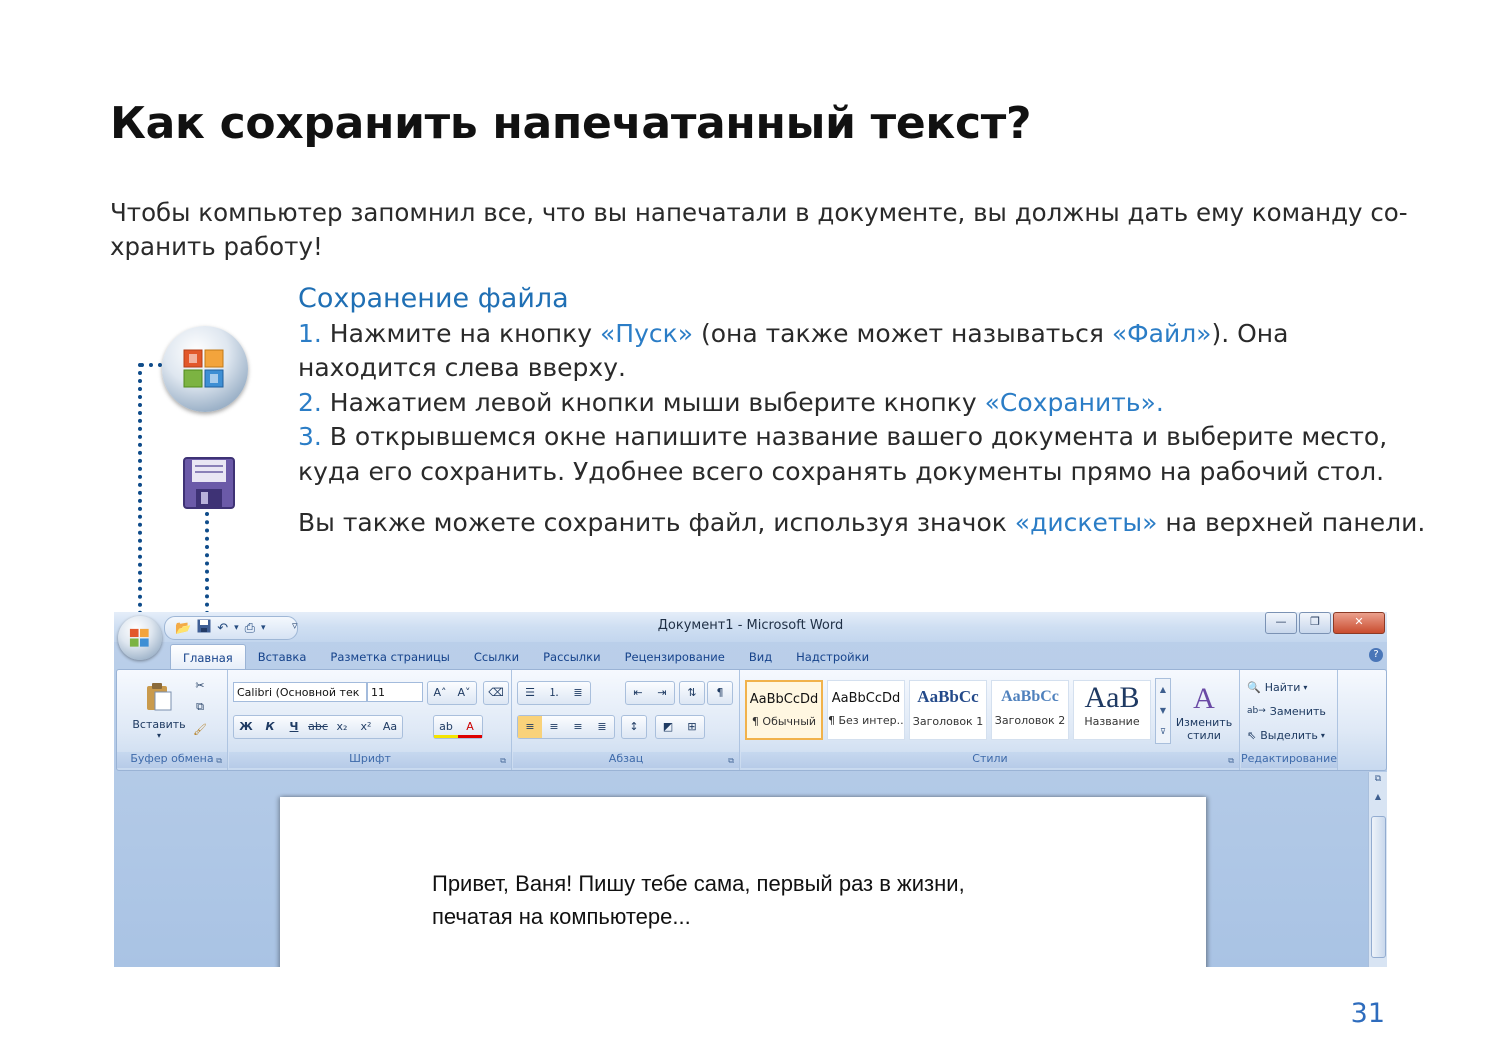 Image resolution: width=1499 pixels, height=1058 pixels. I want to click on font-name-select: Calibri (Основной тек, so click(300, 692).